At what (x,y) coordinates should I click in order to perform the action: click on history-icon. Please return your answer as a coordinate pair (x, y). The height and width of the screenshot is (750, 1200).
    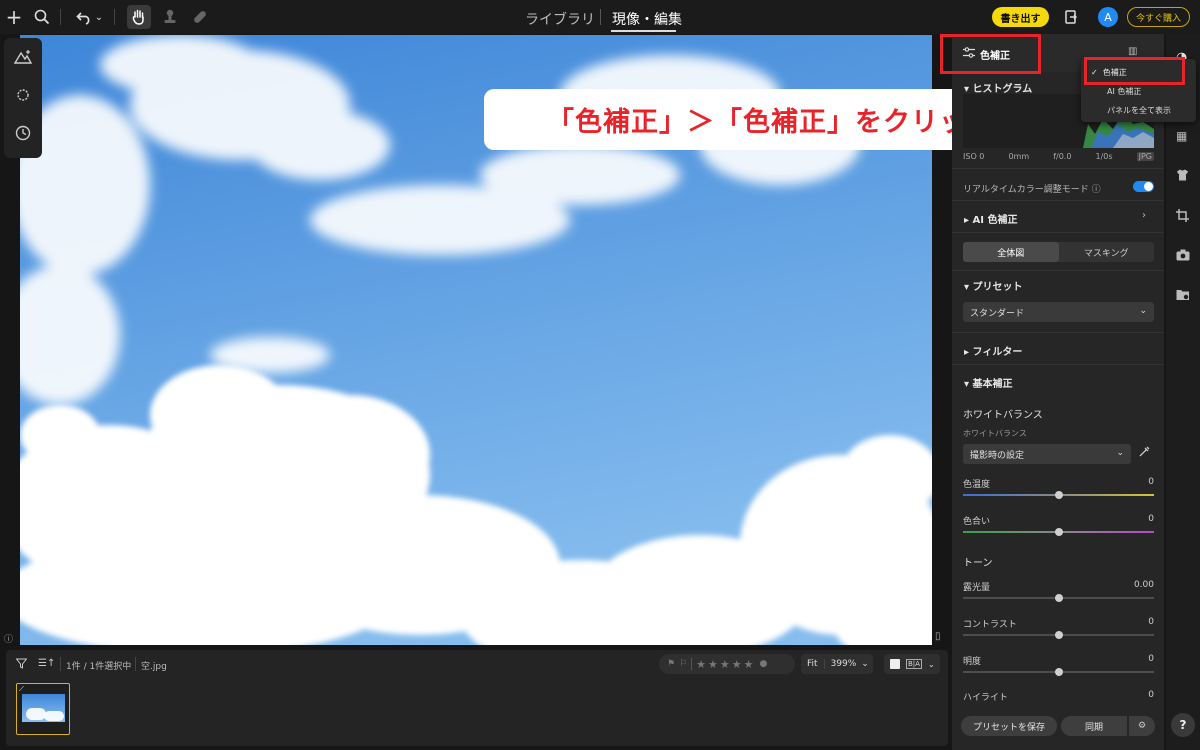
    Looking at the image, I should click on (23, 133).